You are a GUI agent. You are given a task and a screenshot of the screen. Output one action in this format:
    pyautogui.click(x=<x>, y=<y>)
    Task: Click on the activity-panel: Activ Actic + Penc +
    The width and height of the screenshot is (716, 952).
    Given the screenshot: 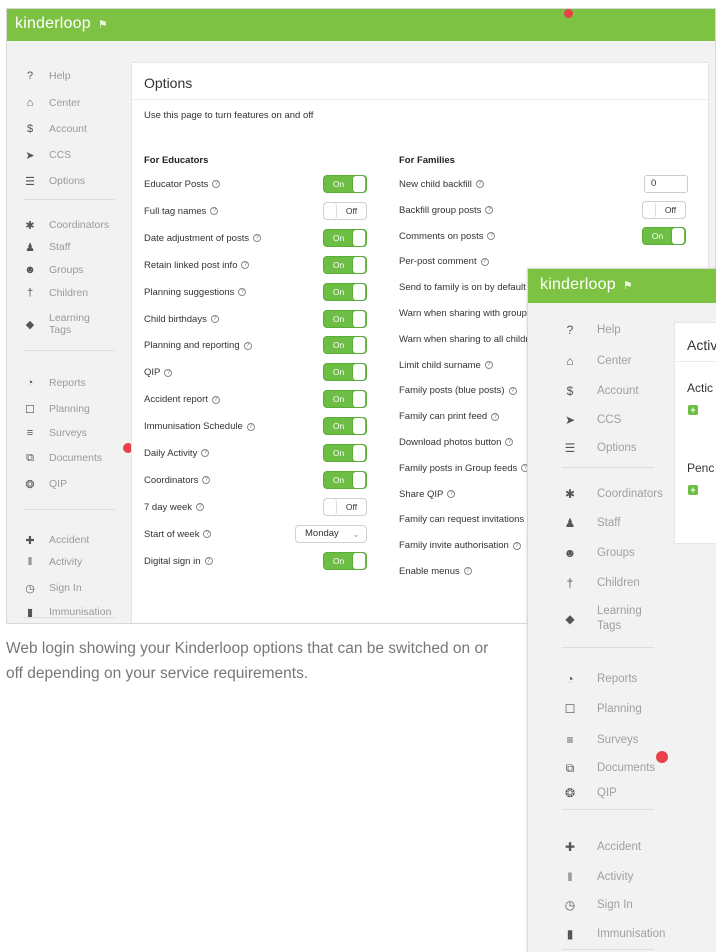 What is the action you would take?
    pyautogui.click(x=695, y=433)
    